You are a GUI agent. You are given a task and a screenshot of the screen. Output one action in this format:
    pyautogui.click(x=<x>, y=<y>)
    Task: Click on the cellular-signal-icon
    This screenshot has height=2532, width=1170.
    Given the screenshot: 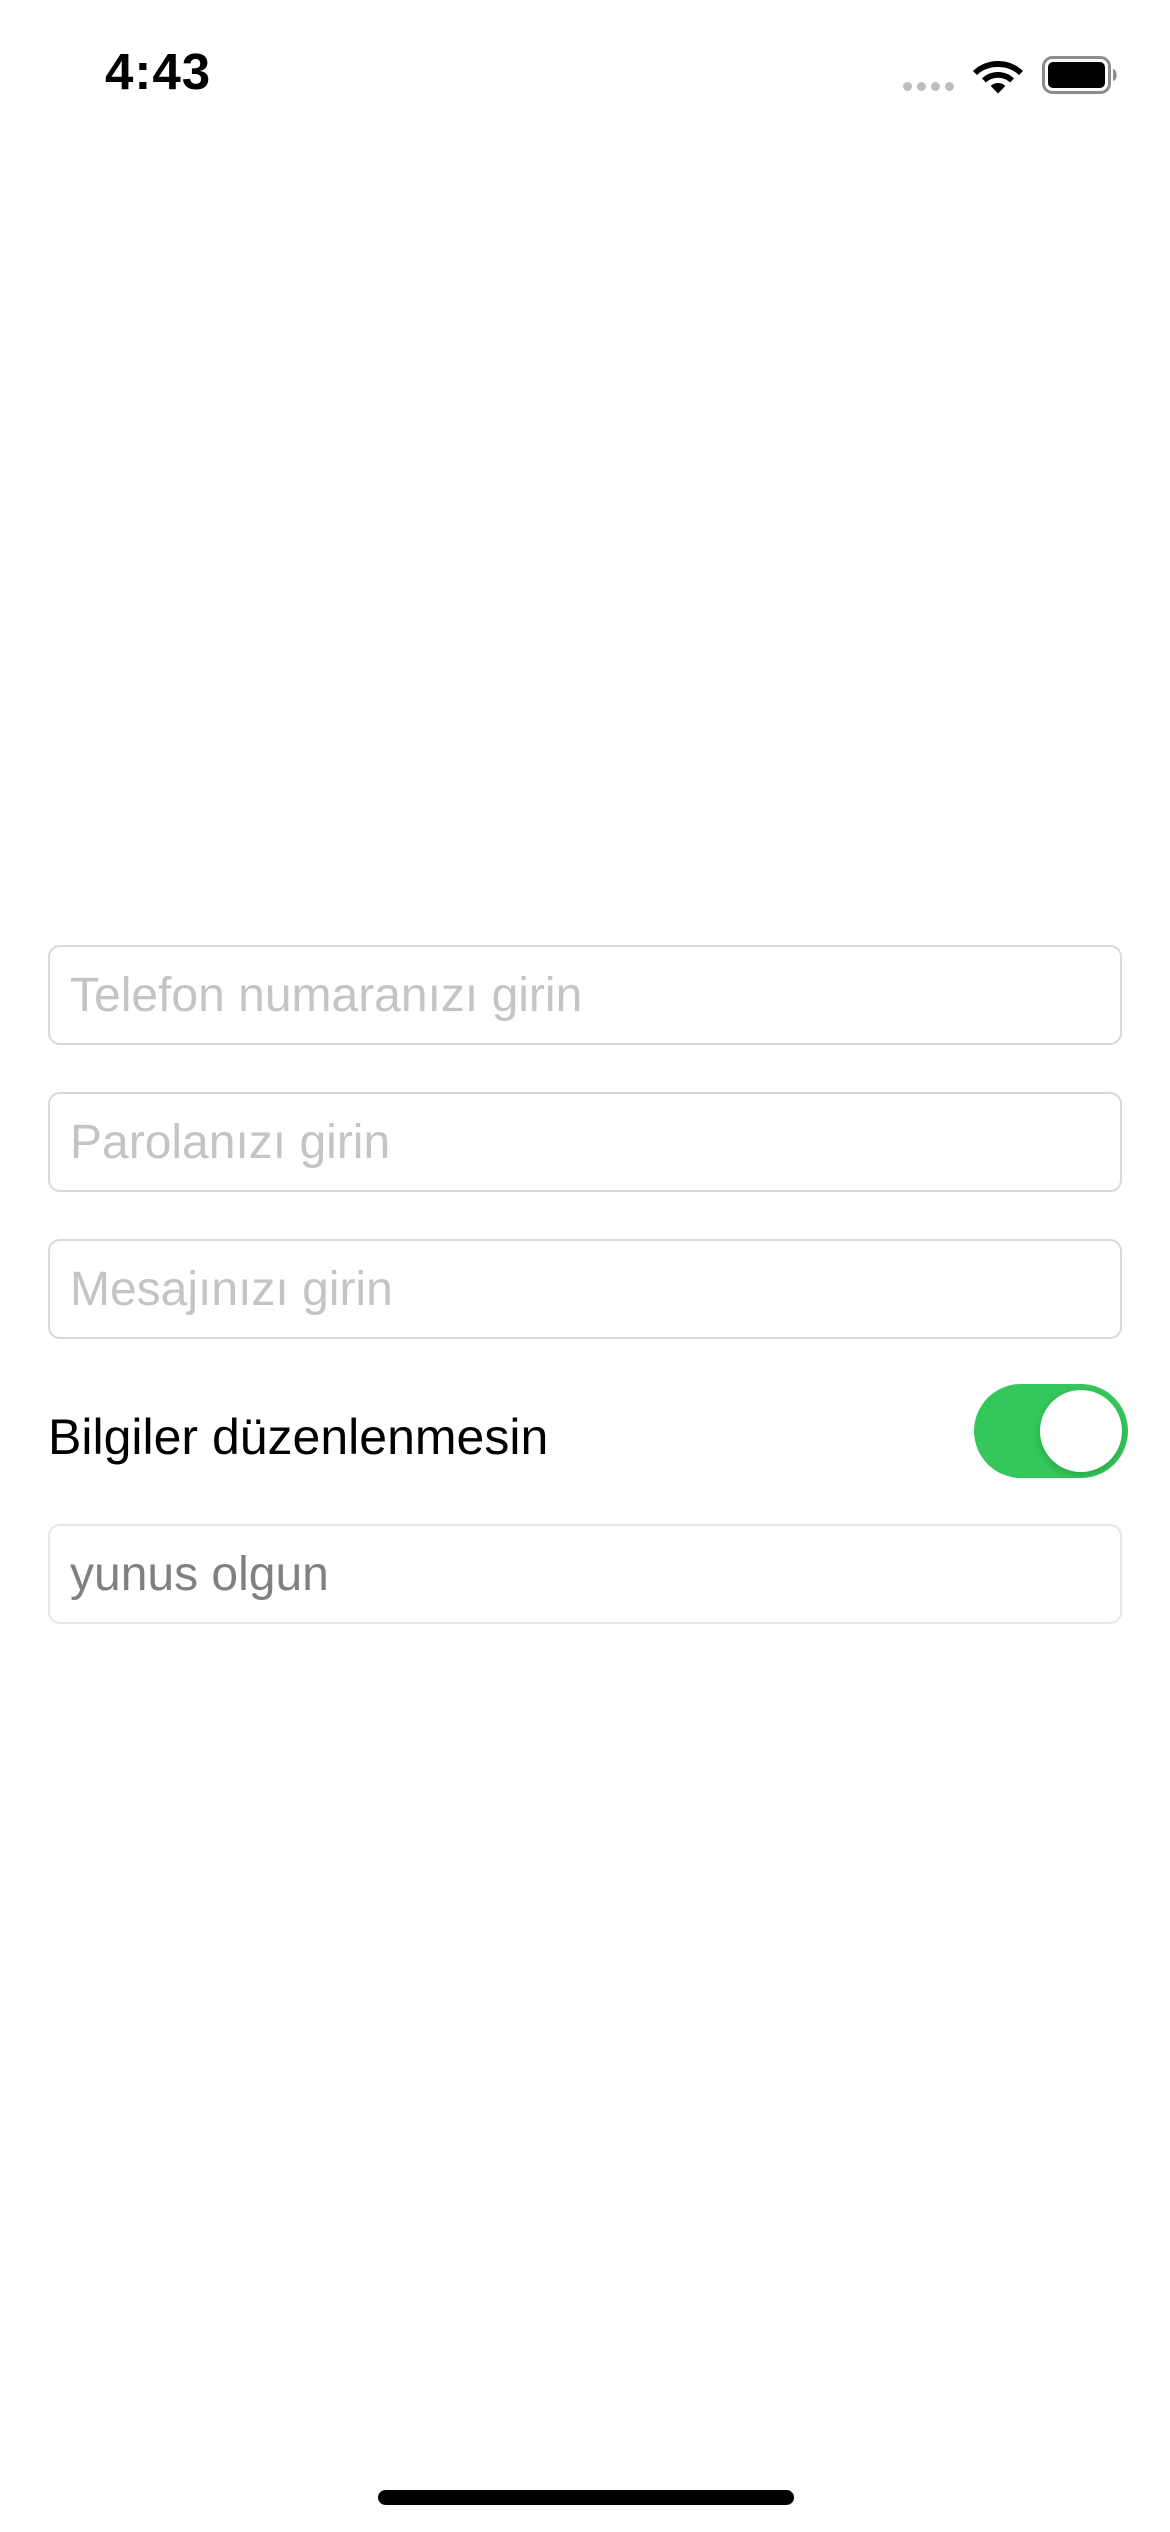 What is the action you would take?
    pyautogui.click(x=928, y=86)
    